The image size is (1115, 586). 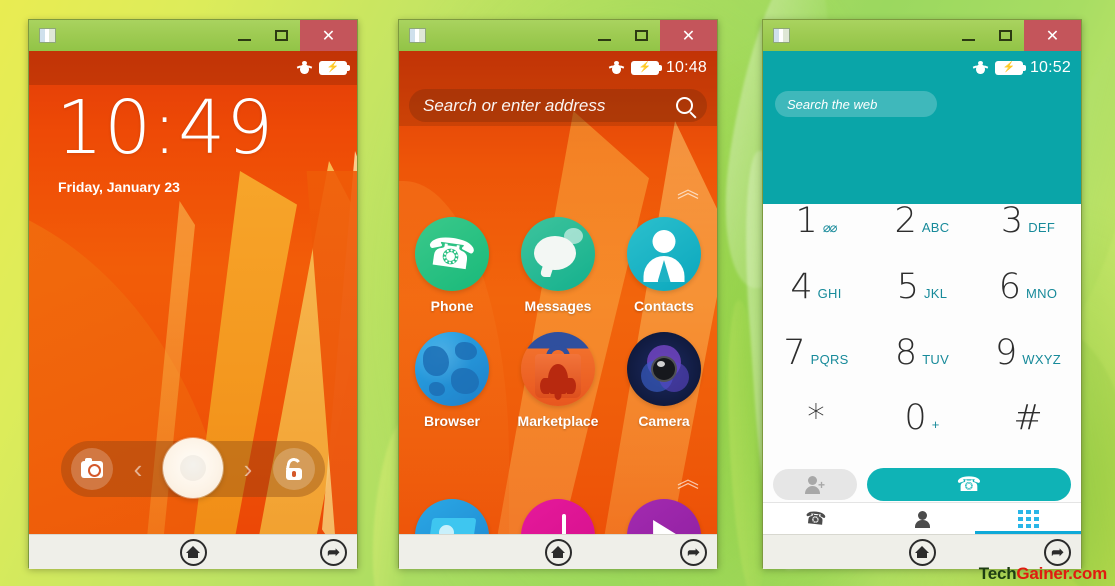 What do you see at coordinates (688, 190) in the screenshot?
I see `page1-collapse-chevron-icon: ︽` at bounding box center [688, 190].